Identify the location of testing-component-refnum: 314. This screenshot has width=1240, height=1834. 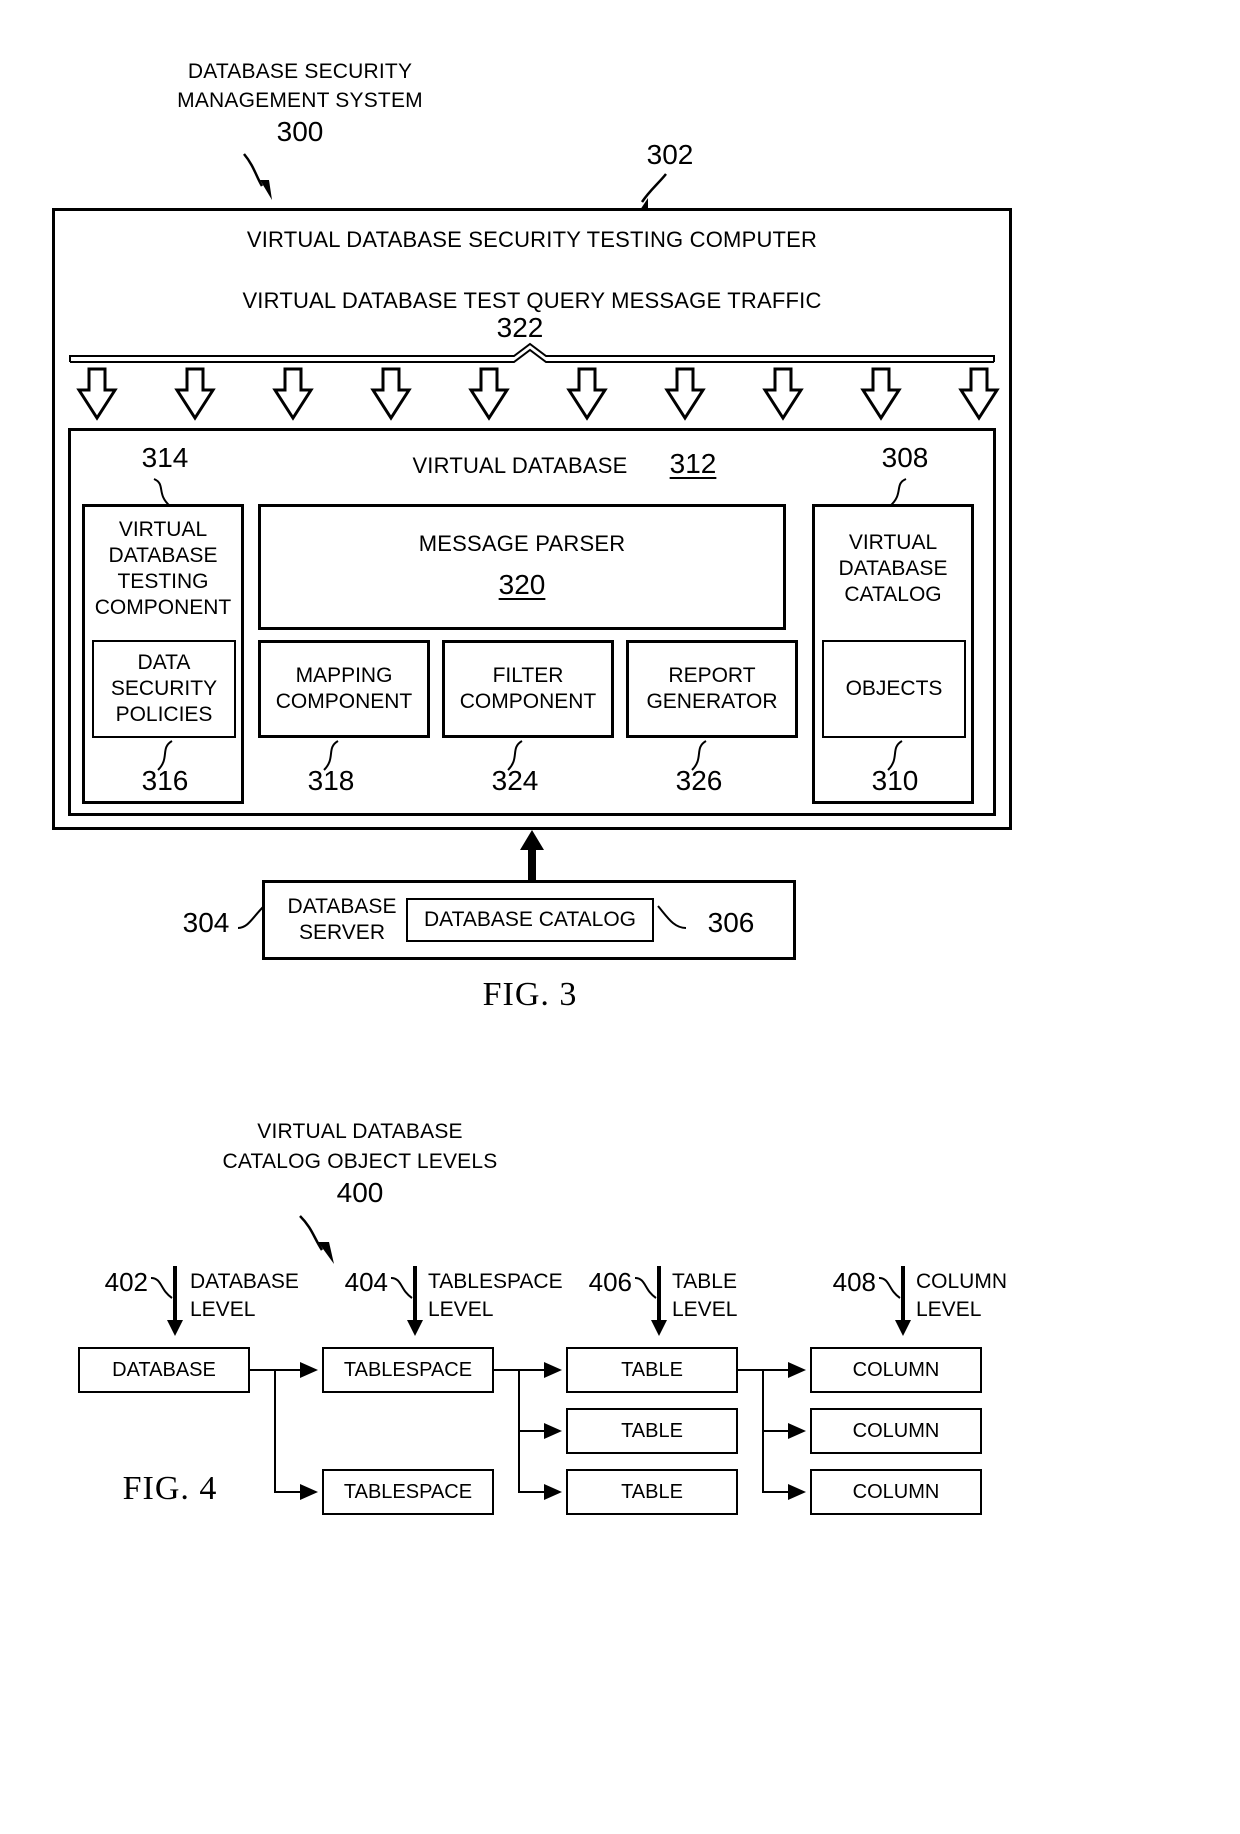
(165, 457).